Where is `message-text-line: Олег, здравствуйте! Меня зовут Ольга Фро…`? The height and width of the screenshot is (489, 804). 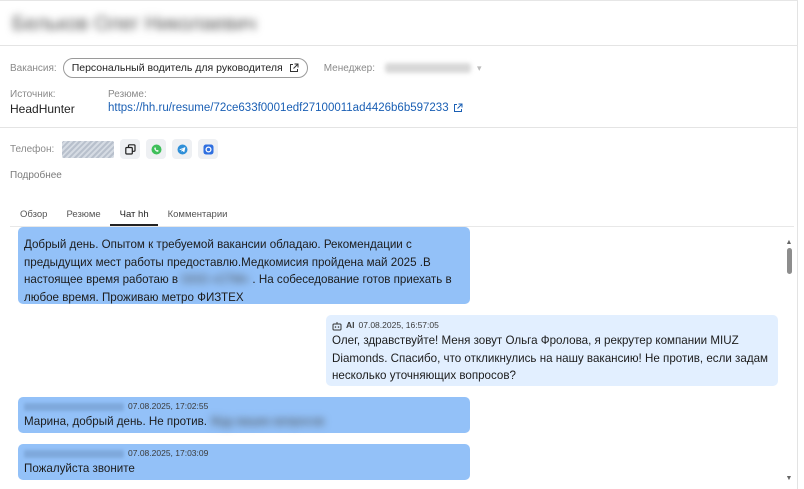
message-text-line: Олег, здравствуйте! Меня зовут Ольга Фро… is located at coordinates (535, 340).